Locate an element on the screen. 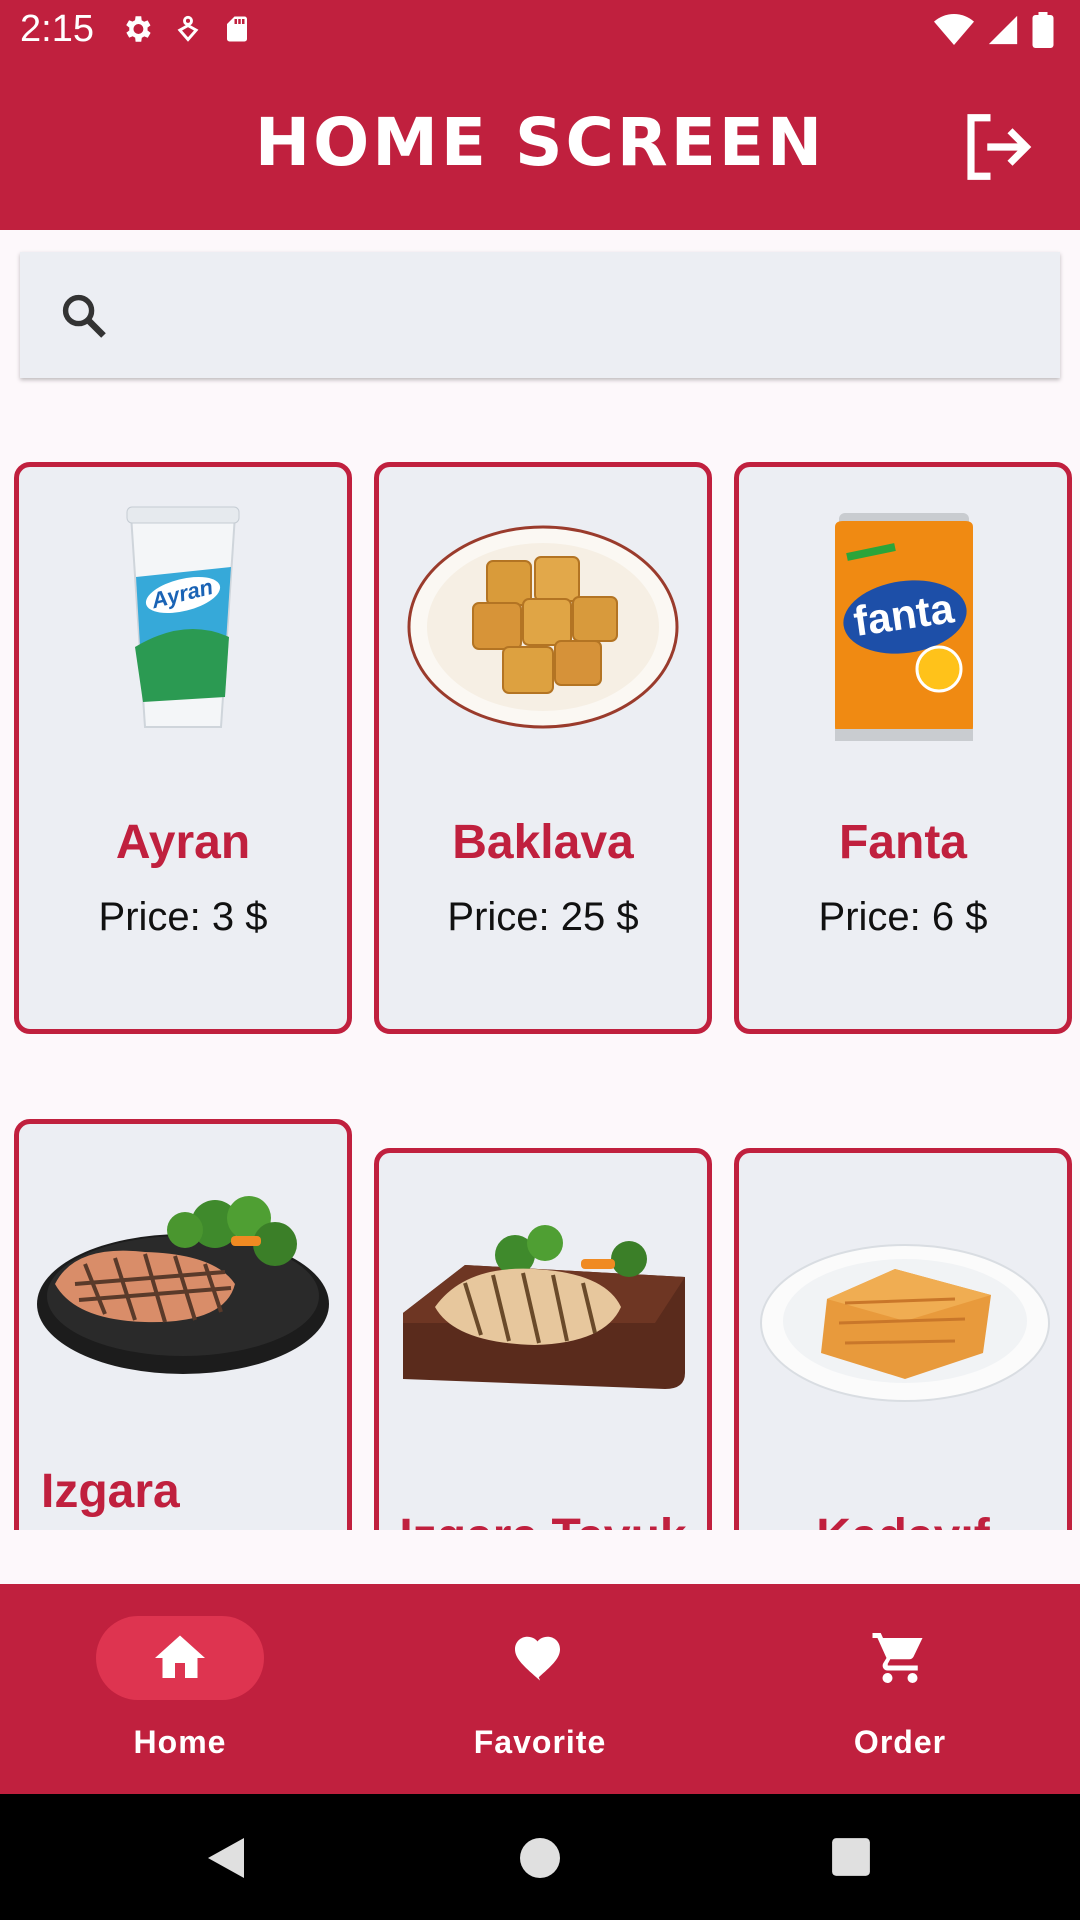  signal-icon is located at coordinates (1003, 30).